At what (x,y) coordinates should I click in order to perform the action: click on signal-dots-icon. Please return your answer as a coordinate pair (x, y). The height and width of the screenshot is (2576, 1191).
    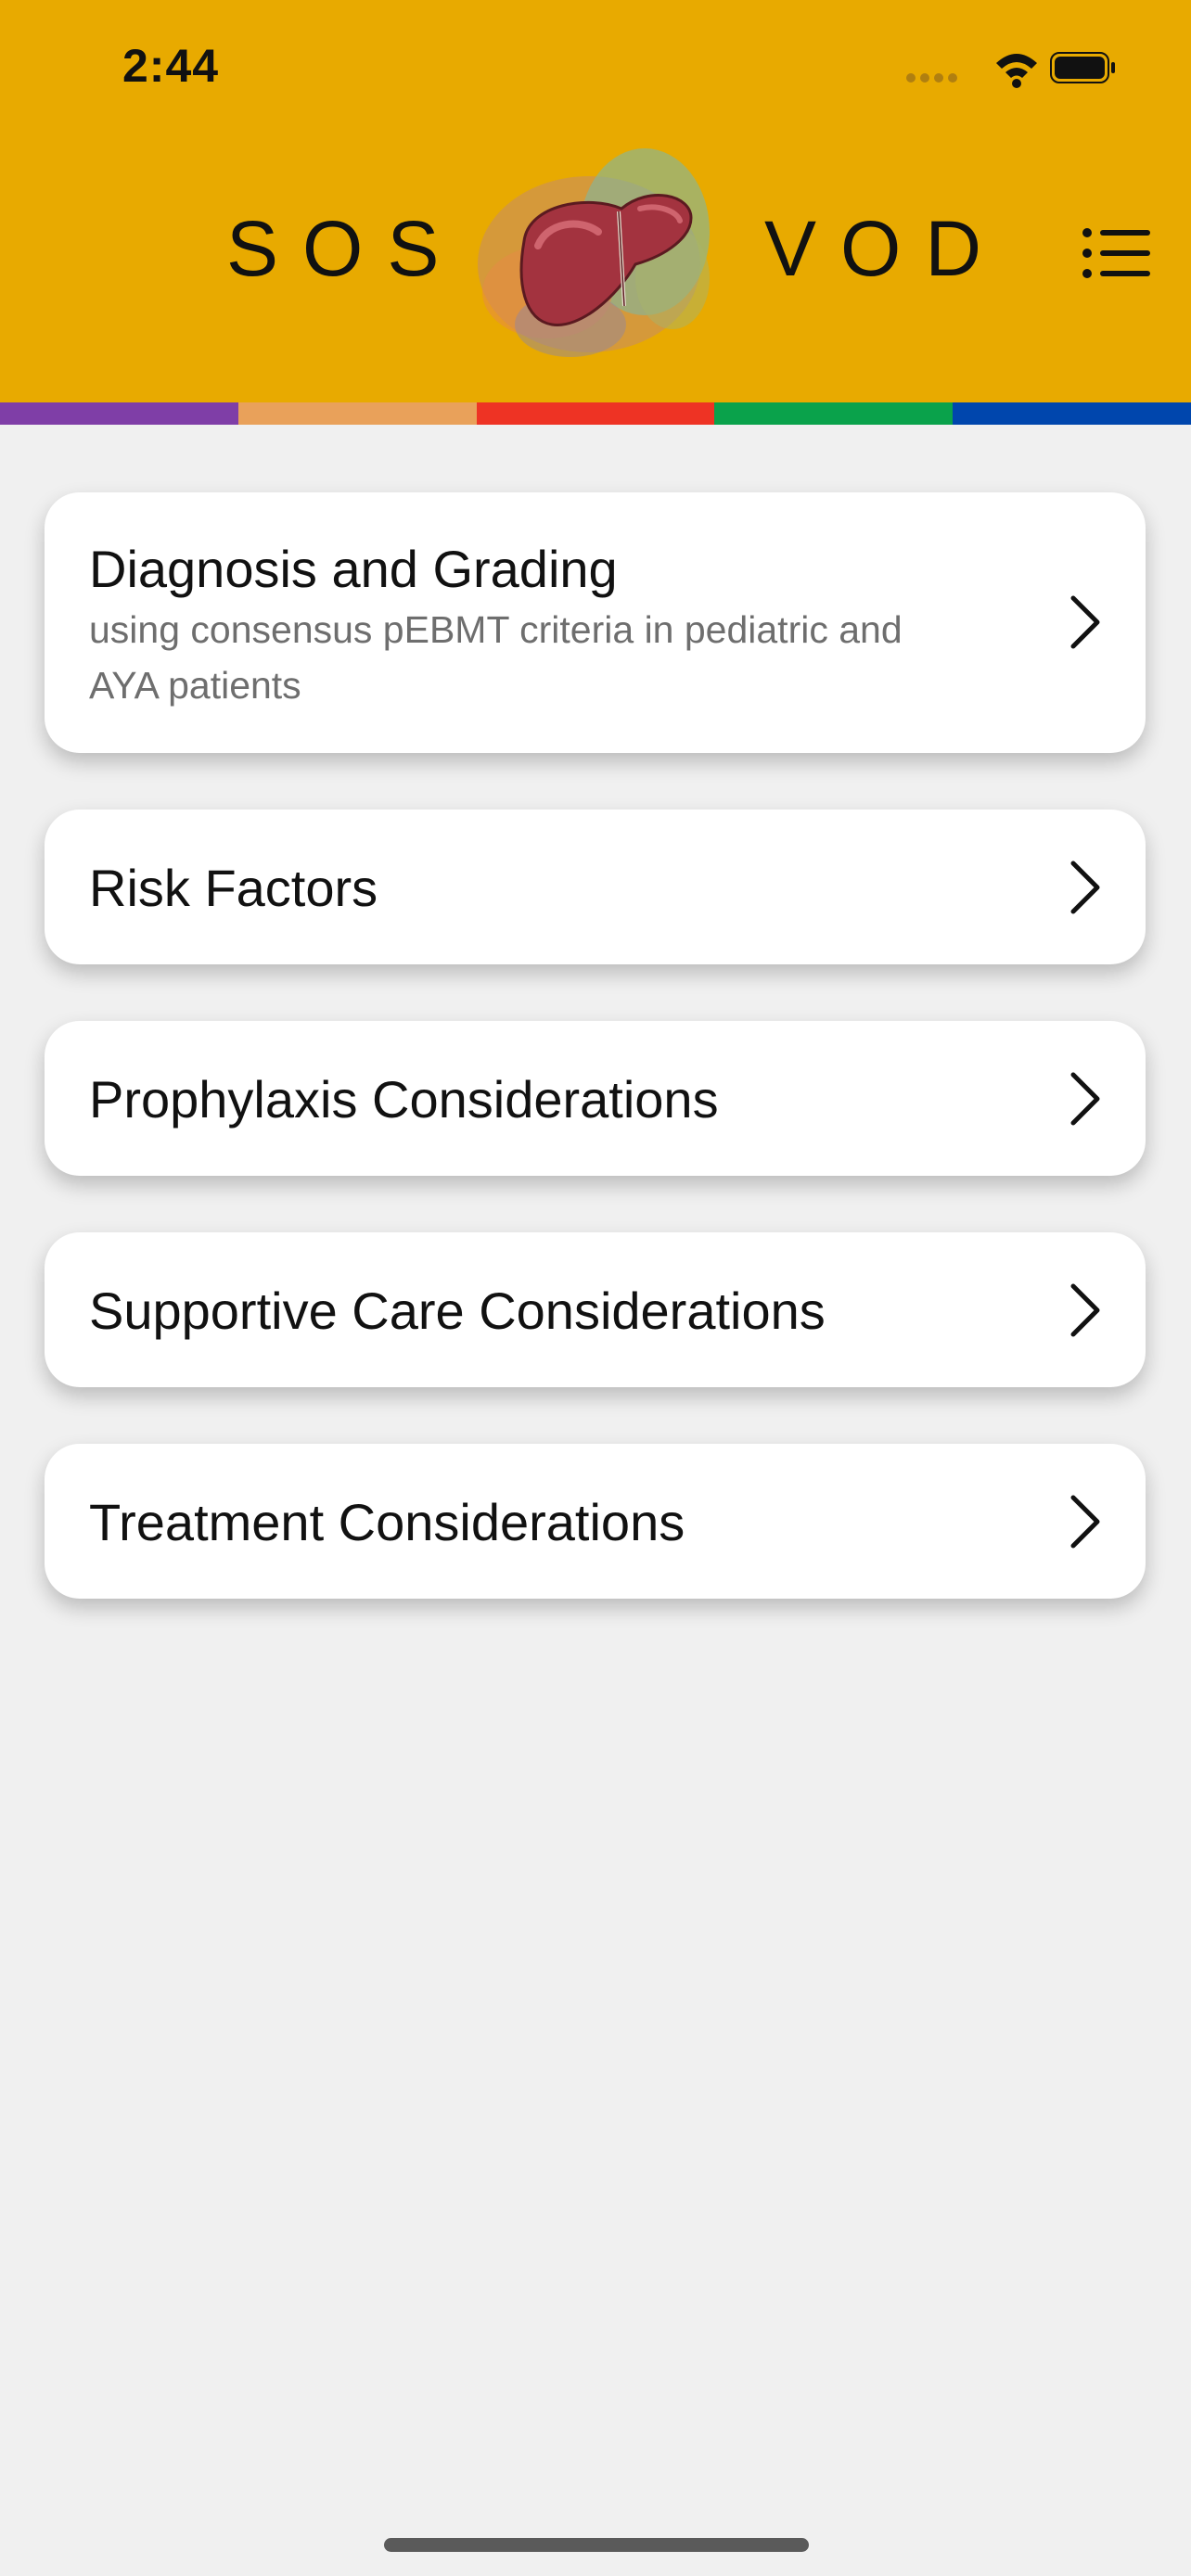
    Looking at the image, I should click on (931, 78).